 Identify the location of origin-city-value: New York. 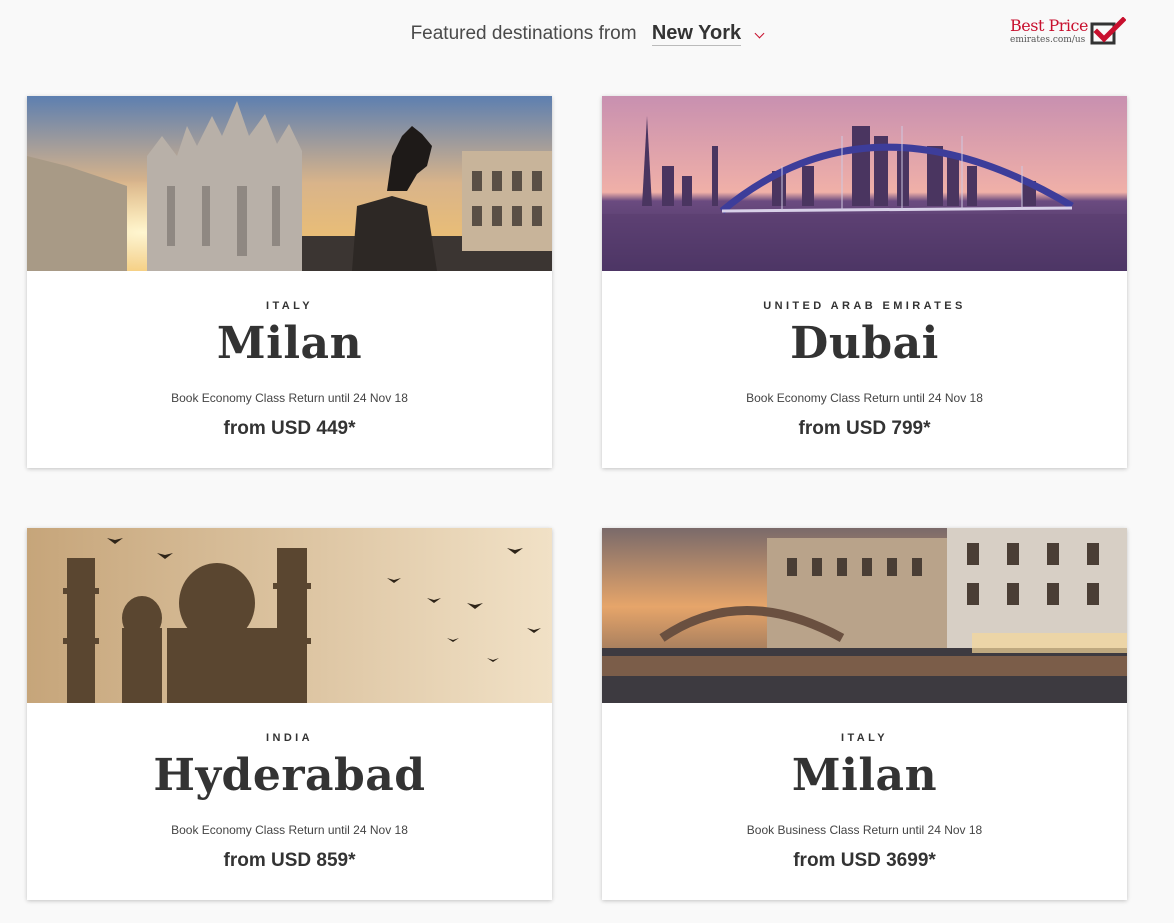
(696, 34).